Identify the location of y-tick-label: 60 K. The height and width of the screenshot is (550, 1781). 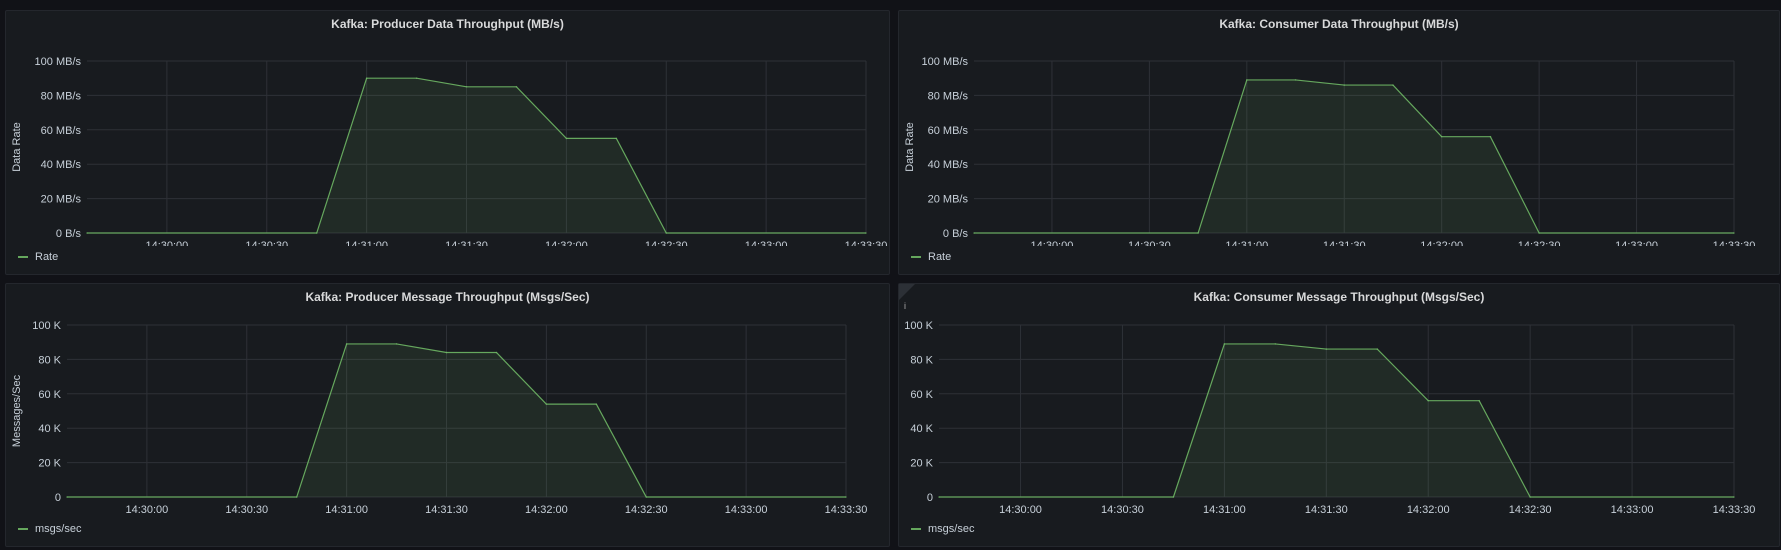
(49, 395).